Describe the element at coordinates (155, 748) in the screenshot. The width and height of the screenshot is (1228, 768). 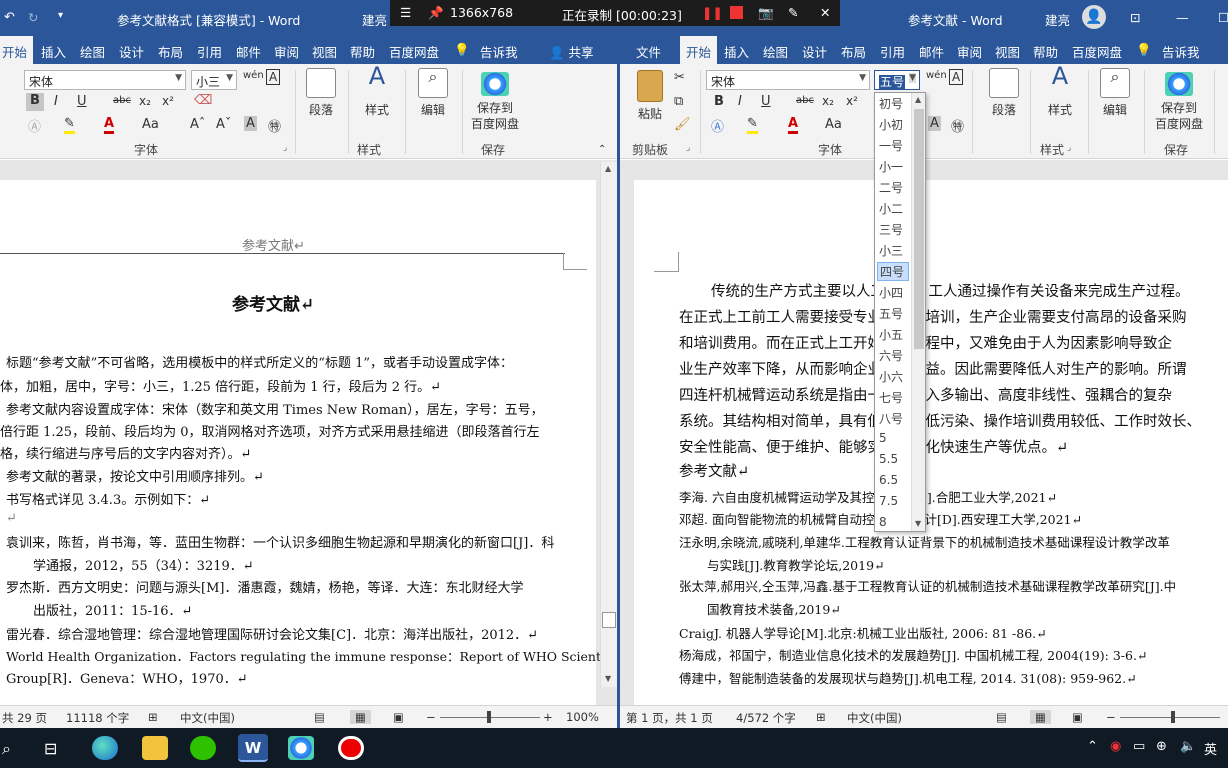
I see `file-explorer-icon` at that location.